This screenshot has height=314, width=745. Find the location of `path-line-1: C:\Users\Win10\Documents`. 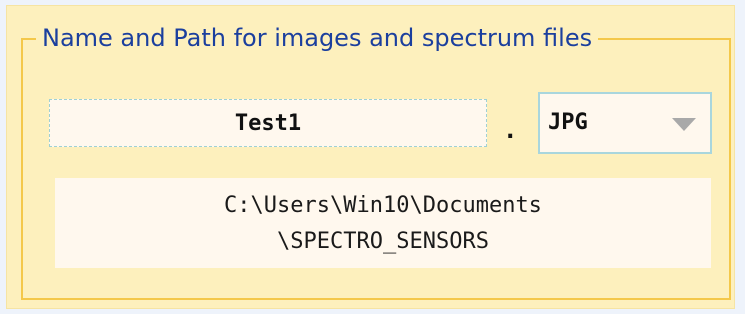

path-line-1: C:\Users\Win10\Documents is located at coordinates (383, 205).